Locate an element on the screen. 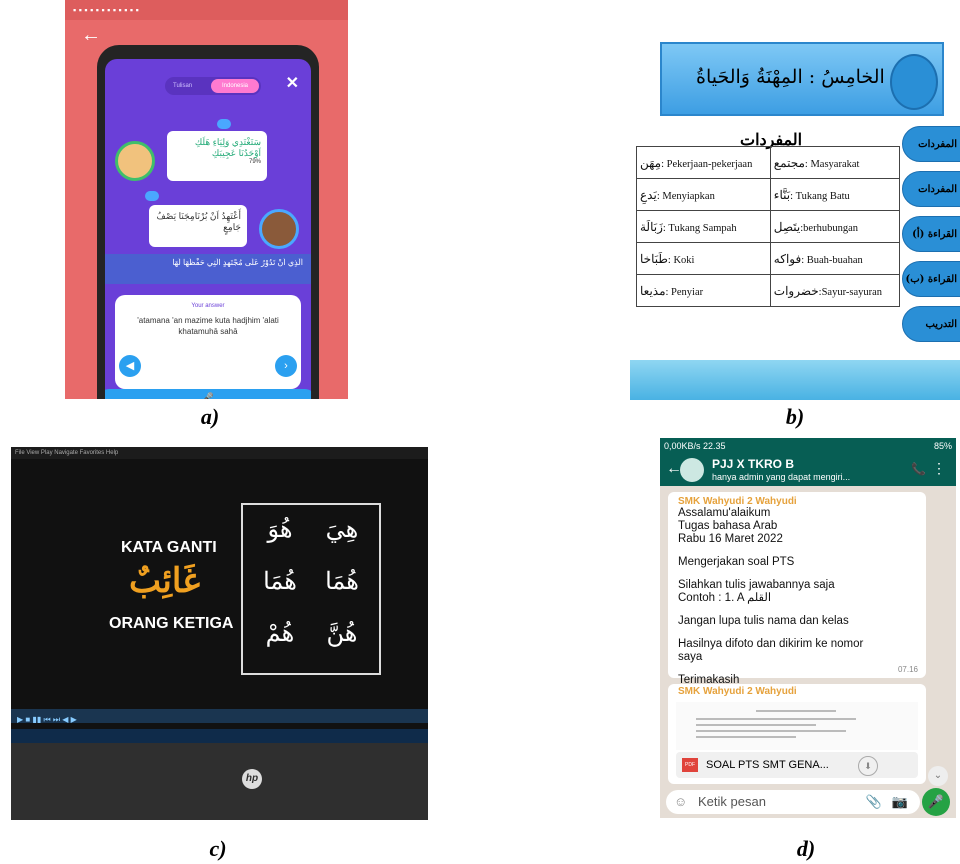 The width and height of the screenshot is (960, 864). file-attachment: PDF SOAL PTS SMT GENA... ⬇ is located at coordinates (797, 765).